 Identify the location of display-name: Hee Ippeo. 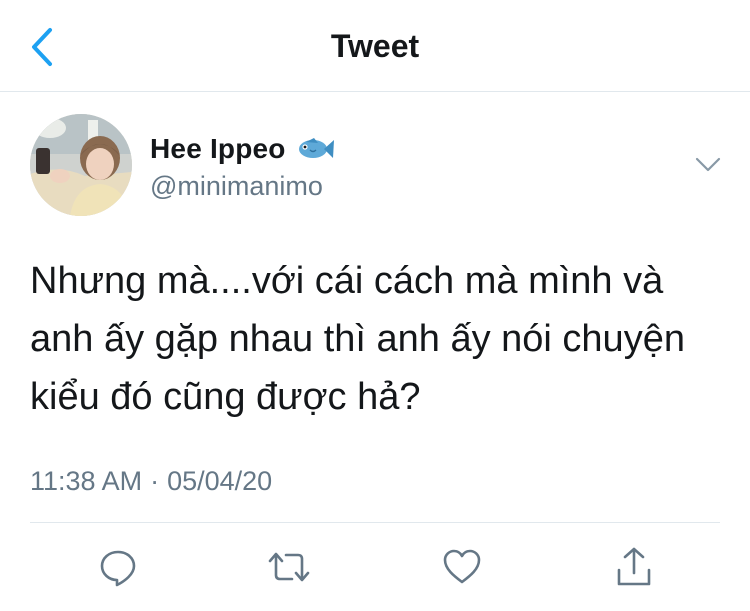
(218, 149).